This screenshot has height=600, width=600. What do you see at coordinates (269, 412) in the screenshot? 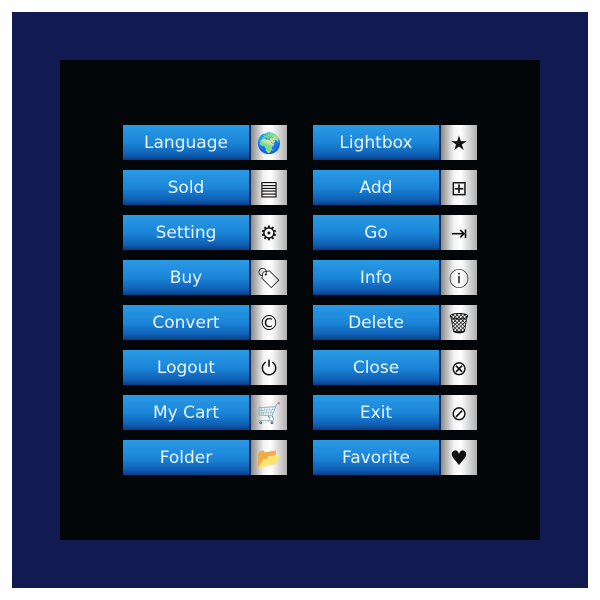
I see `cart-icon: 🛒` at bounding box center [269, 412].